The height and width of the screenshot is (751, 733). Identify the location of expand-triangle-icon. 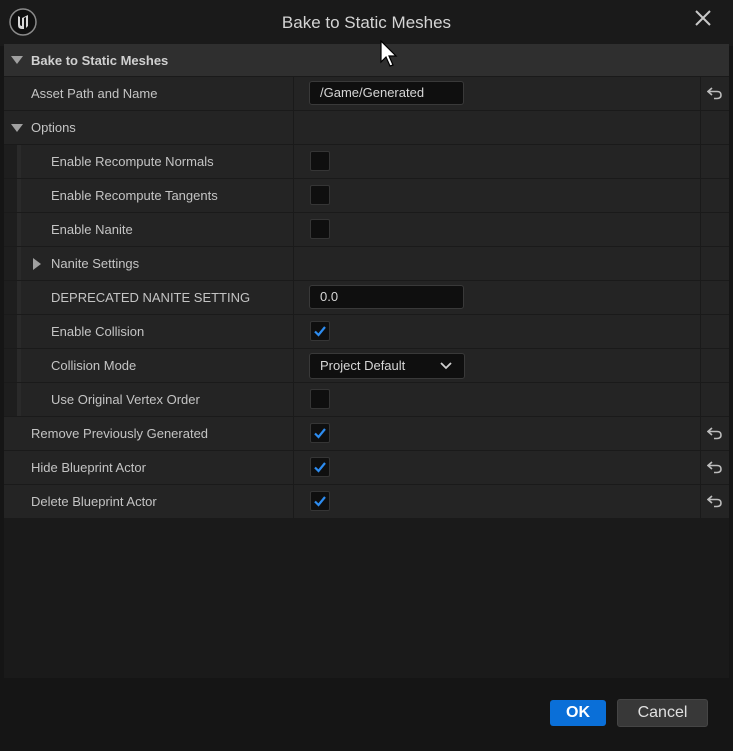
(37, 264).